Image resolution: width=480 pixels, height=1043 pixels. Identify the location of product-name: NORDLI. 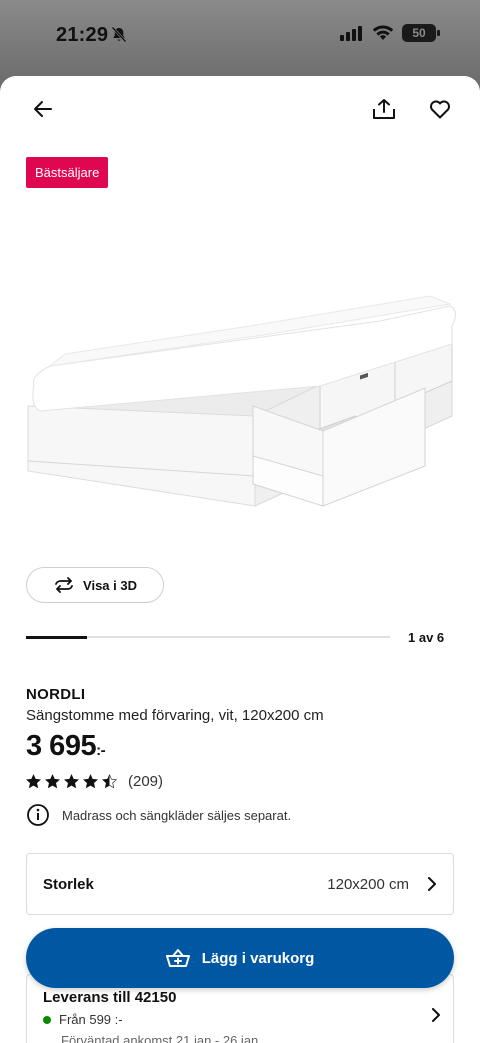
(56, 694).